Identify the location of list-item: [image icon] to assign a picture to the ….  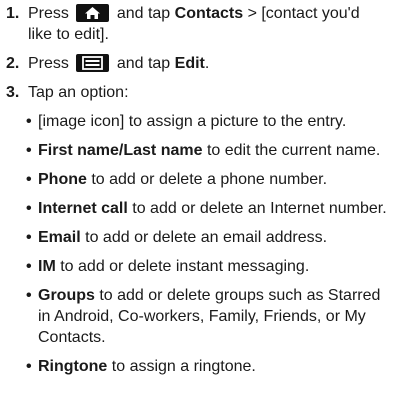
(209, 121).